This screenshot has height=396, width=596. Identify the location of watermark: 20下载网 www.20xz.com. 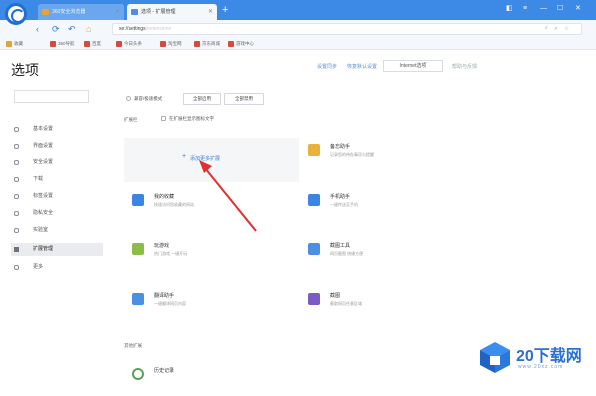
(535, 358).